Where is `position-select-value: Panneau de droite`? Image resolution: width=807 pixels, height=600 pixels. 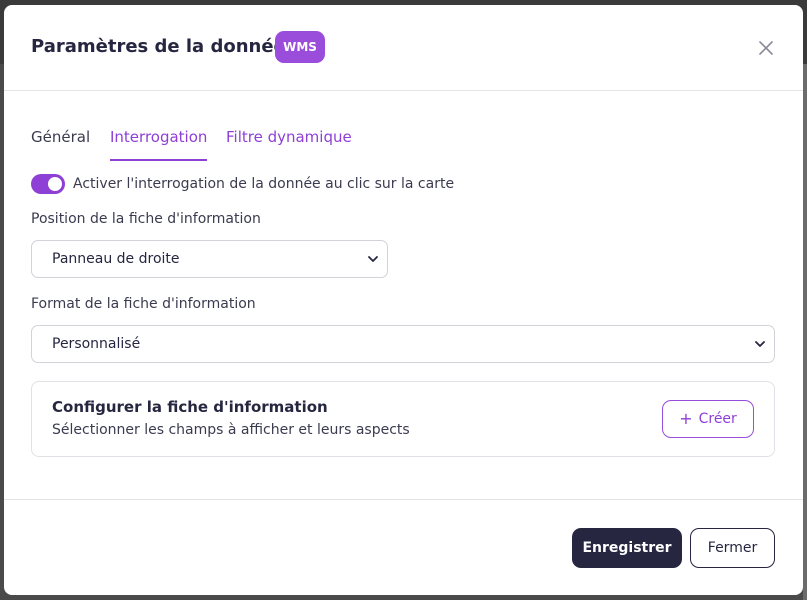
position-select-value: Panneau de droite is located at coordinates (116, 259).